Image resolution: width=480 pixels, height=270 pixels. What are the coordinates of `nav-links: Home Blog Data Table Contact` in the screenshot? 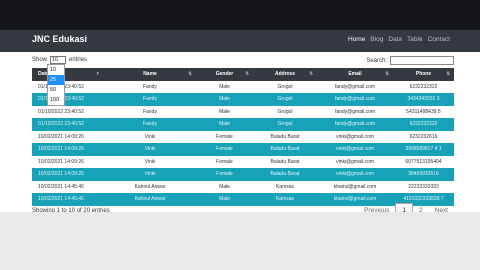 It's located at (399, 39).